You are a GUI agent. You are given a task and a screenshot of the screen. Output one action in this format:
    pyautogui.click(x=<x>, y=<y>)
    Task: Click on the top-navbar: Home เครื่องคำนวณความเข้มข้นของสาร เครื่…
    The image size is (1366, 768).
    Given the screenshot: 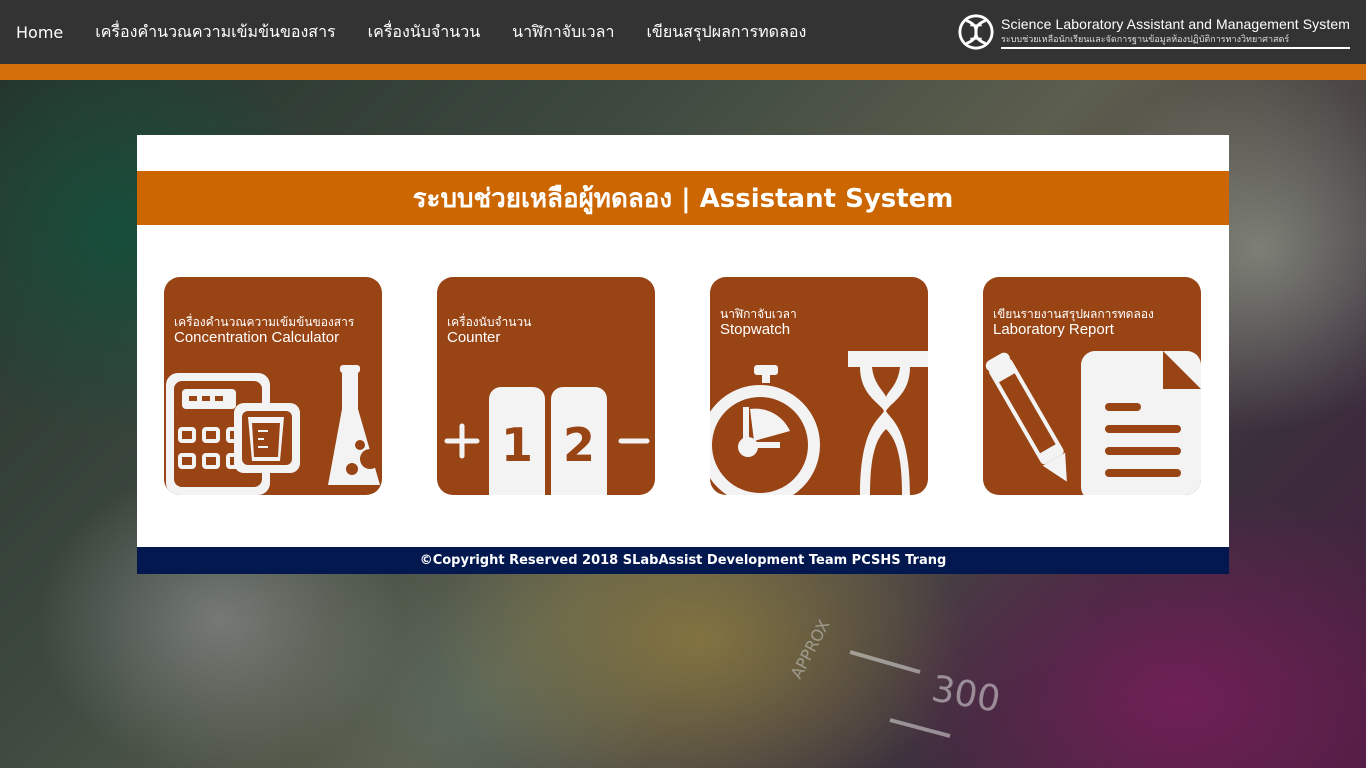 What is the action you would take?
    pyautogui.click(x=683, y=32)
    